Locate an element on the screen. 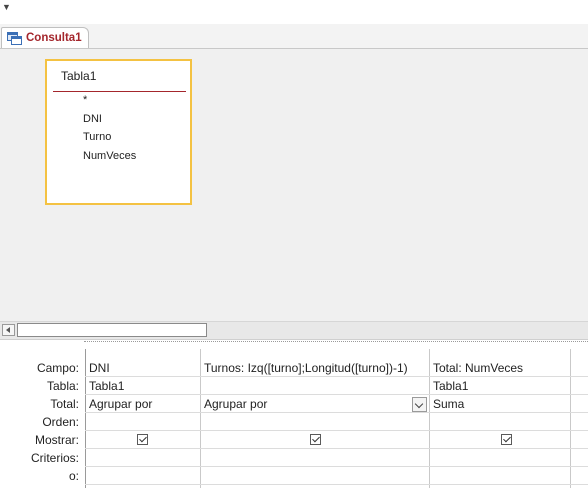  table-title: Tabla1 is located at coordinates (79, 76).